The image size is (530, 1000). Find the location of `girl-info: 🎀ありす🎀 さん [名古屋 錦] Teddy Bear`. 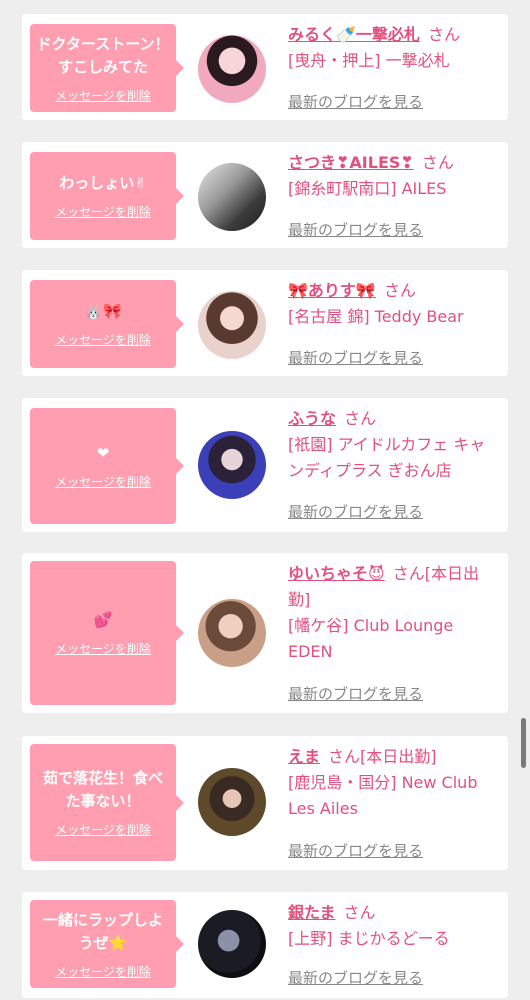

girl-info: 🎀ありす🎀 さん [名古屋 錦] Teddy Bear is located at coordinates (394, 304).